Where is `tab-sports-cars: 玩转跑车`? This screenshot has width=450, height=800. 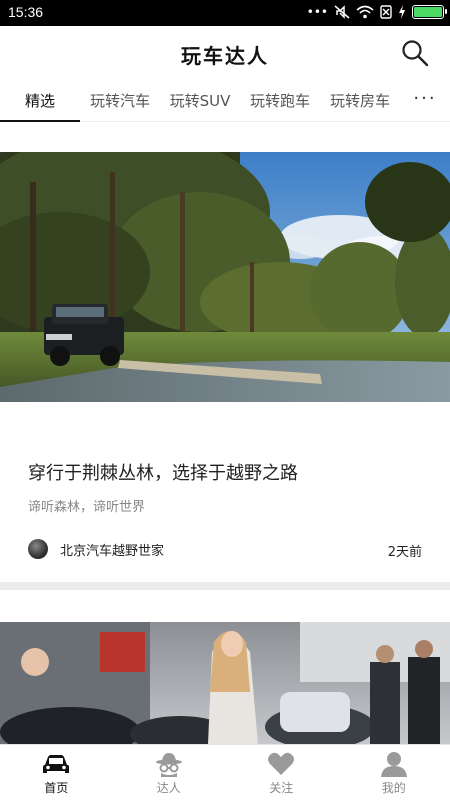
tab-sports-cars: 玩转跑车 is located at coordinates (280, 101).